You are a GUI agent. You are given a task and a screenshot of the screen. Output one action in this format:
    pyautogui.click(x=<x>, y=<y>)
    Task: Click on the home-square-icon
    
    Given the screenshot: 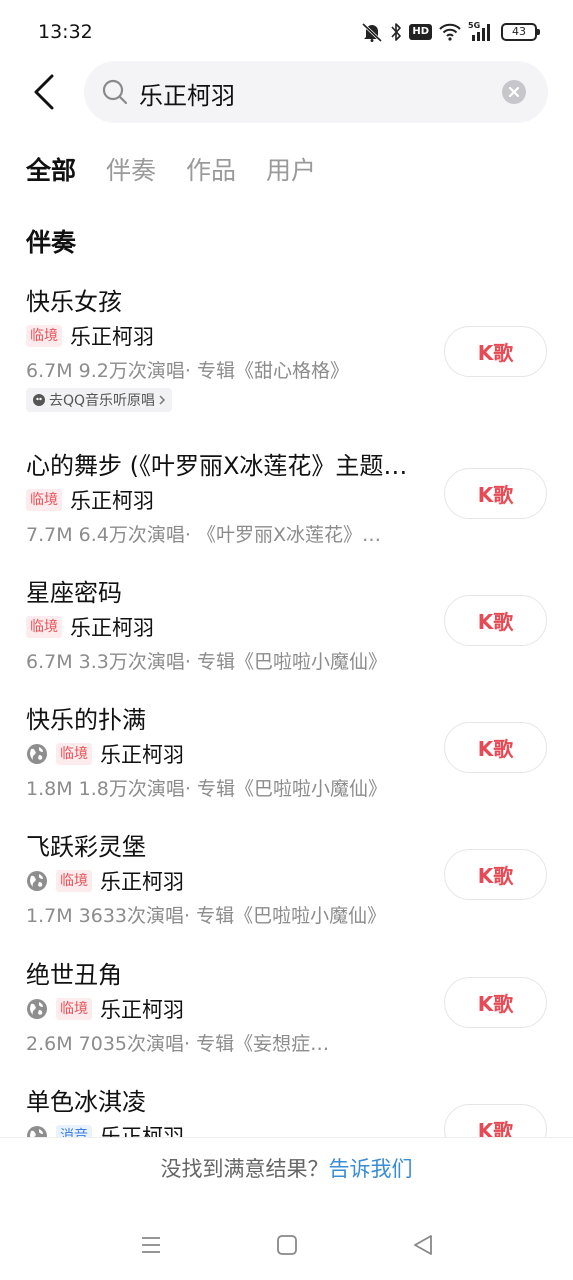 What is the action you would take?
    pyautogui.click(x=287, y=1245)
    